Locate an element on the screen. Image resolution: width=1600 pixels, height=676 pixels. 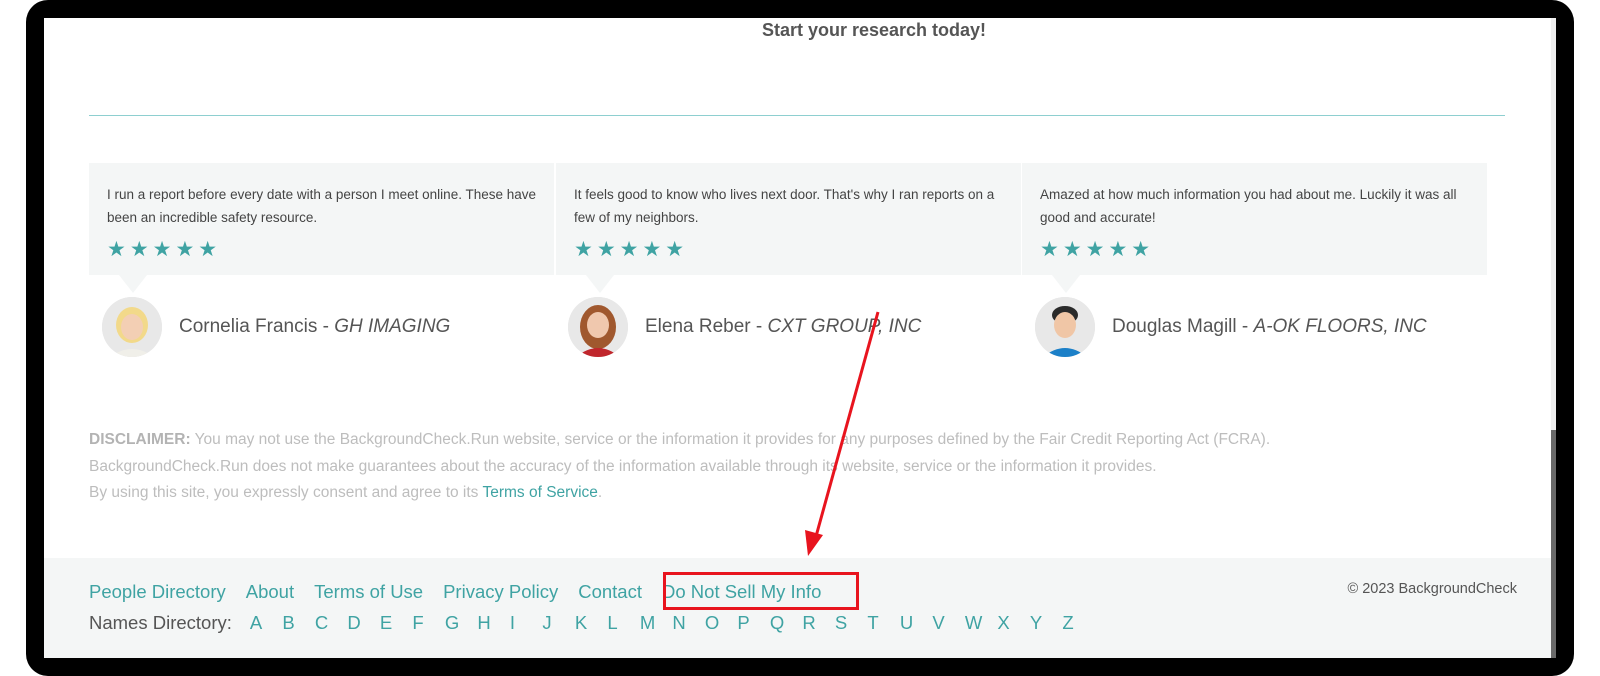
letter-link-j: J is located at coordinates (553, 623).